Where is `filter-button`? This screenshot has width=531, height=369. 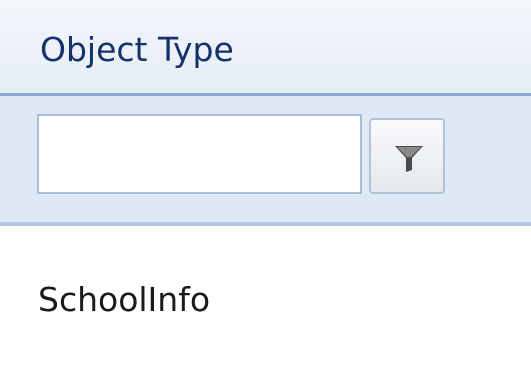 filter-button is located at coordinates (407, 156).